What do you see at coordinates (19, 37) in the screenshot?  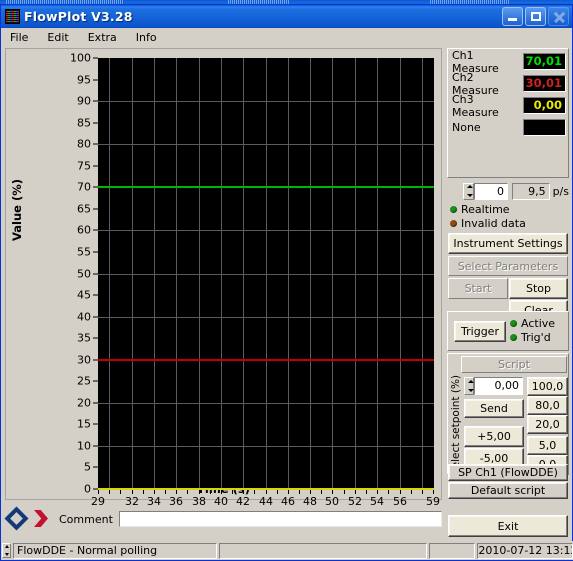 I see `menu-file: File` at bounding box center [19, 37].